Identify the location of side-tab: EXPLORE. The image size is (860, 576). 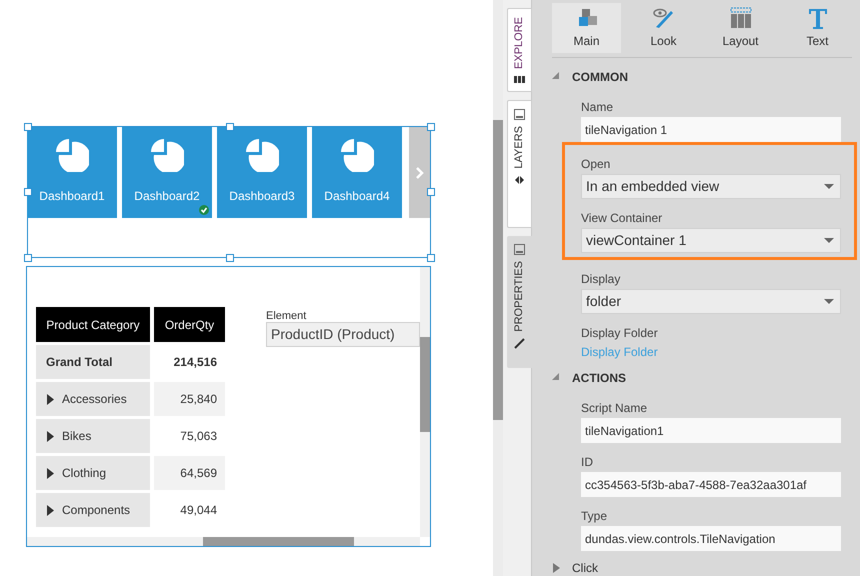
(519, 50).